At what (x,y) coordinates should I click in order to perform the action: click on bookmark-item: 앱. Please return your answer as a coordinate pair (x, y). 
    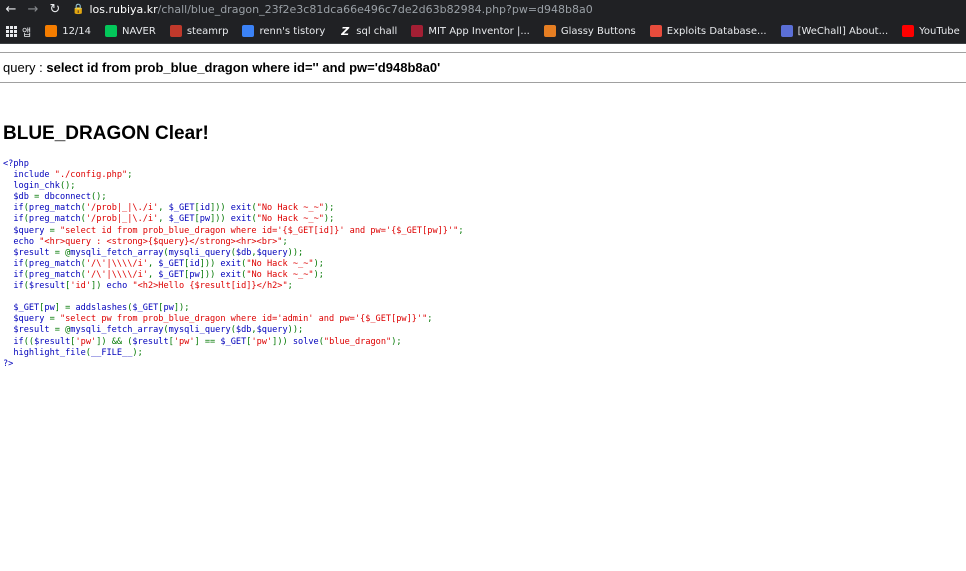
    Looking at the image, I should click on (18, 31).